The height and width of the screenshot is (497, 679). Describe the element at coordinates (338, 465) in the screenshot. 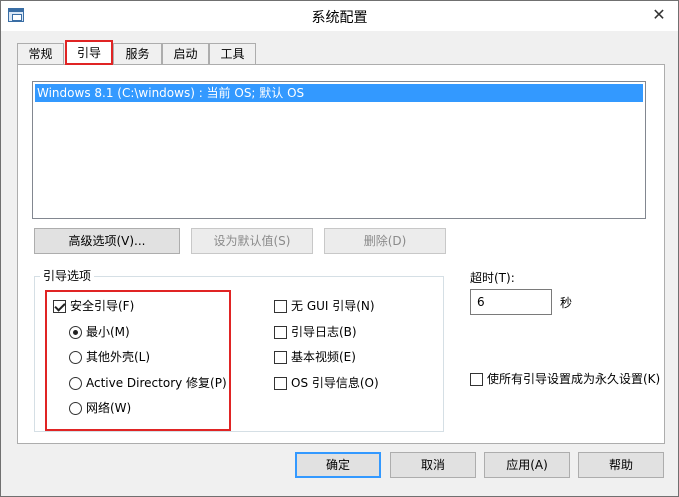

I see `ok-button: 确定` at that location.